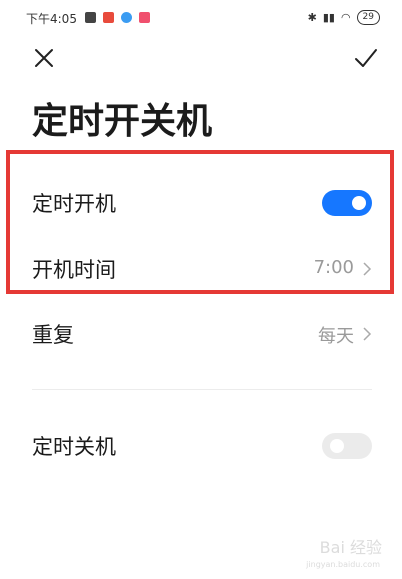 This screenshot has width=402, height=579. What do you see at coordinates (312, 17) in the screenshot?
I see `bluetooth-icon: ✱` at bounding box center [312, 17].